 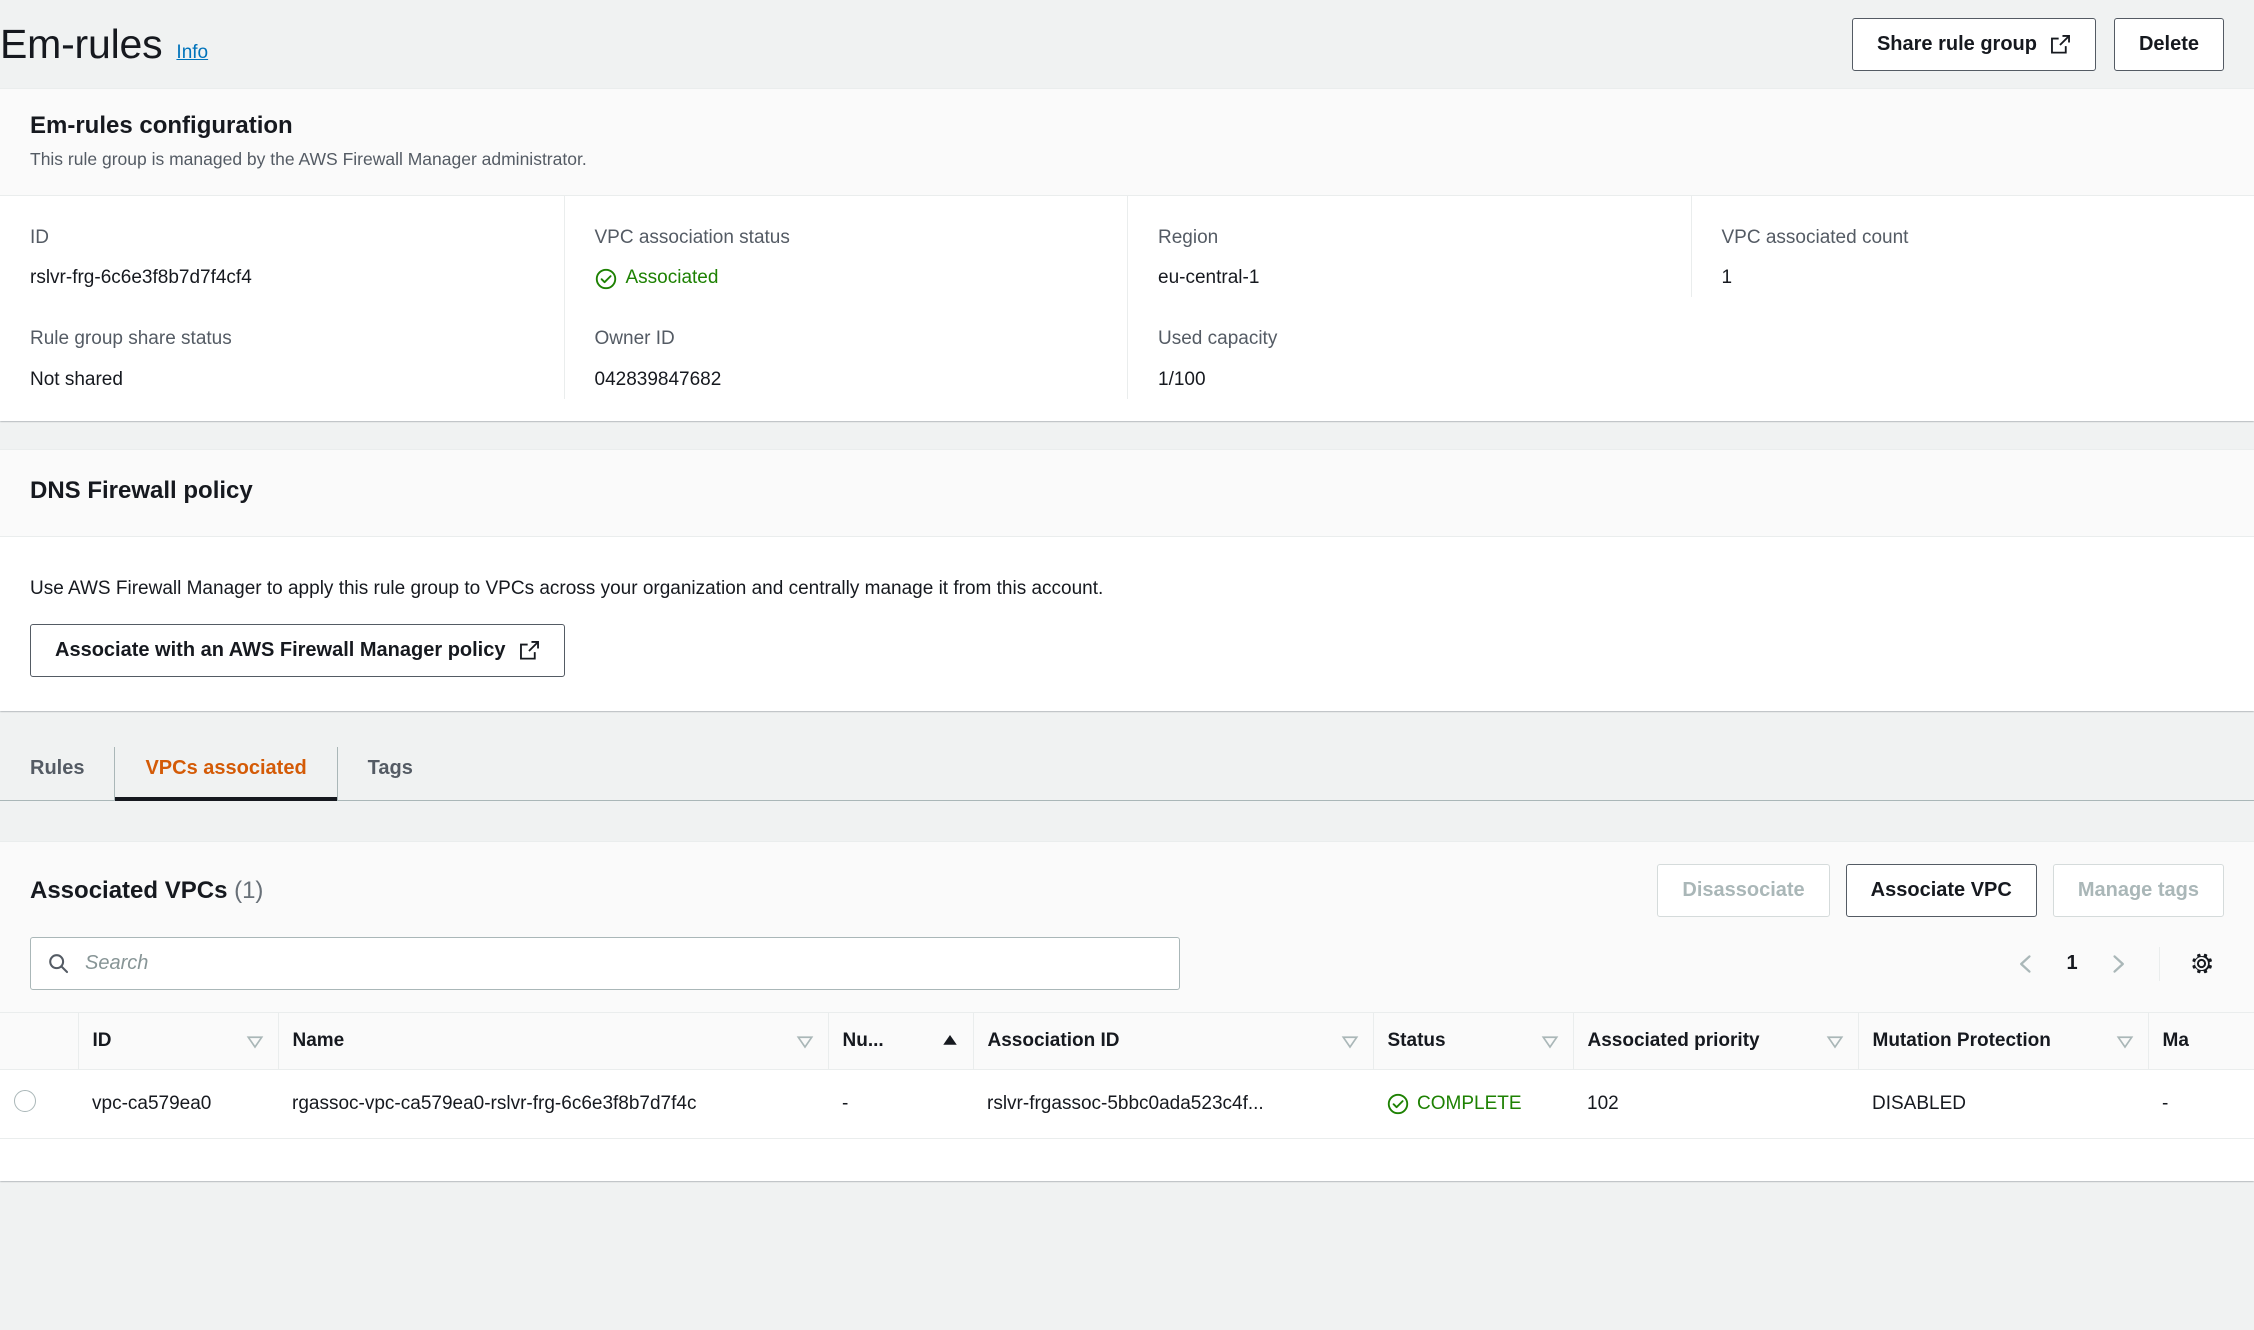 I want to click on detail-region: Region eu-central-1, so click(x=1409, y=246).